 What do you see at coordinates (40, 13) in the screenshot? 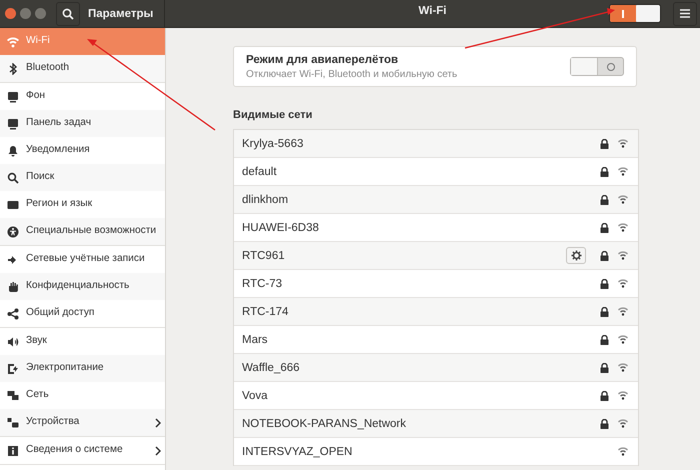
I see `maximize-button` at bounding box center [40, 13].